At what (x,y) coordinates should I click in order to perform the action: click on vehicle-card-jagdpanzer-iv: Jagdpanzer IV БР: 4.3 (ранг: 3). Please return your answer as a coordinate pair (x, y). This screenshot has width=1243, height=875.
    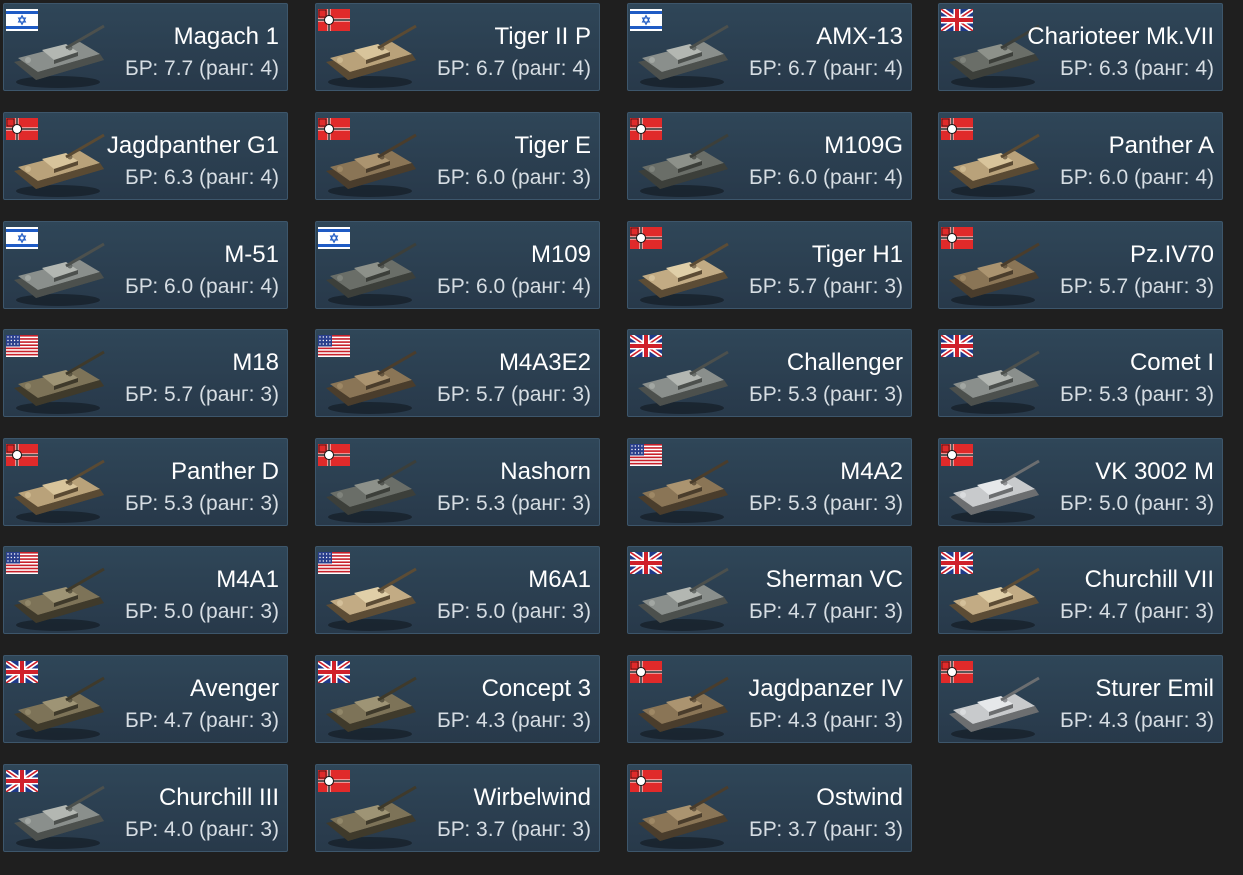
    Looking at the image, I should click on (769, 699).